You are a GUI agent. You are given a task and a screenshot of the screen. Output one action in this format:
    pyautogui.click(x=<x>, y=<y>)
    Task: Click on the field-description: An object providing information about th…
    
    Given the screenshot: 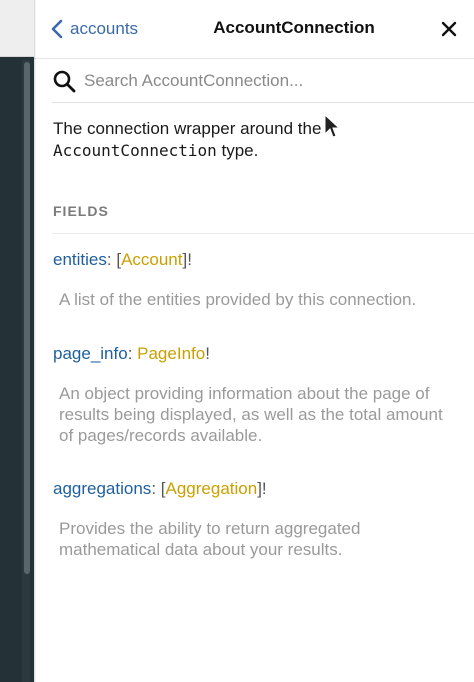 What is the action you would take?
    pyautogui.click(x=251, y=414)
    